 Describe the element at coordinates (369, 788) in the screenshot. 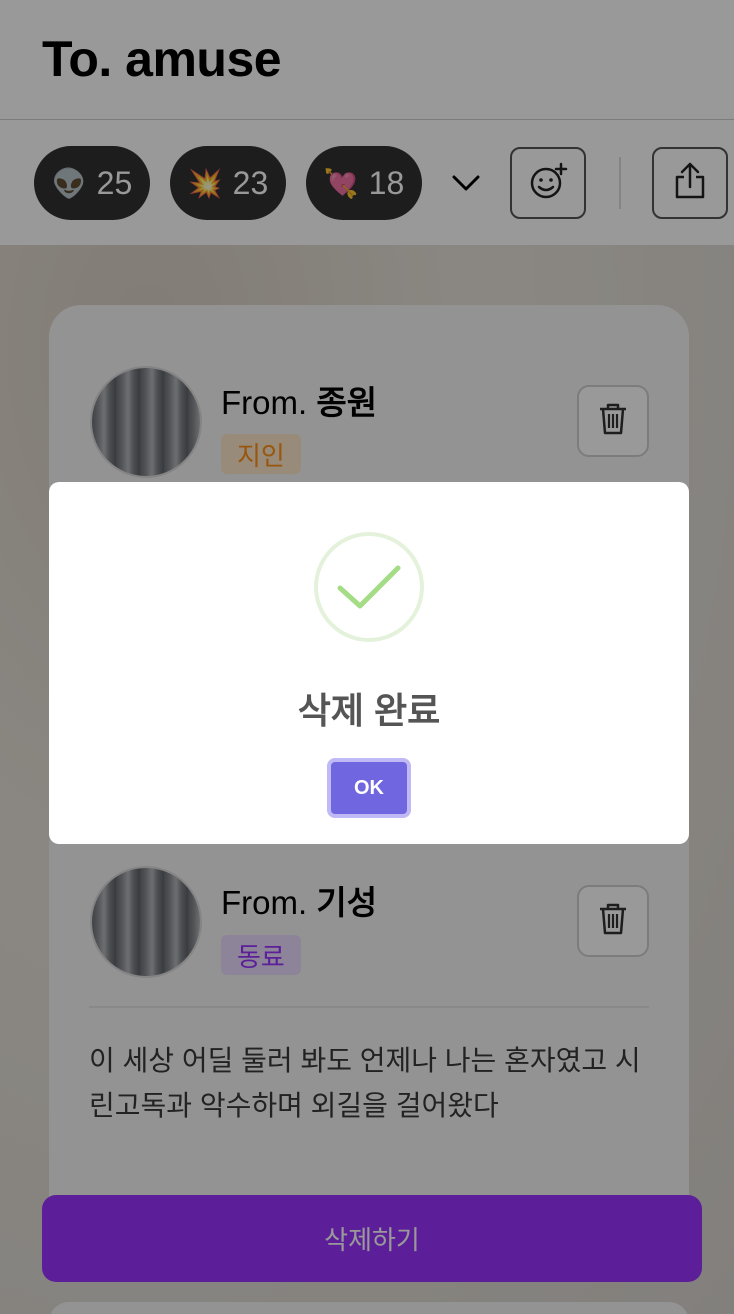

I see `ok-button: OK` at that location.